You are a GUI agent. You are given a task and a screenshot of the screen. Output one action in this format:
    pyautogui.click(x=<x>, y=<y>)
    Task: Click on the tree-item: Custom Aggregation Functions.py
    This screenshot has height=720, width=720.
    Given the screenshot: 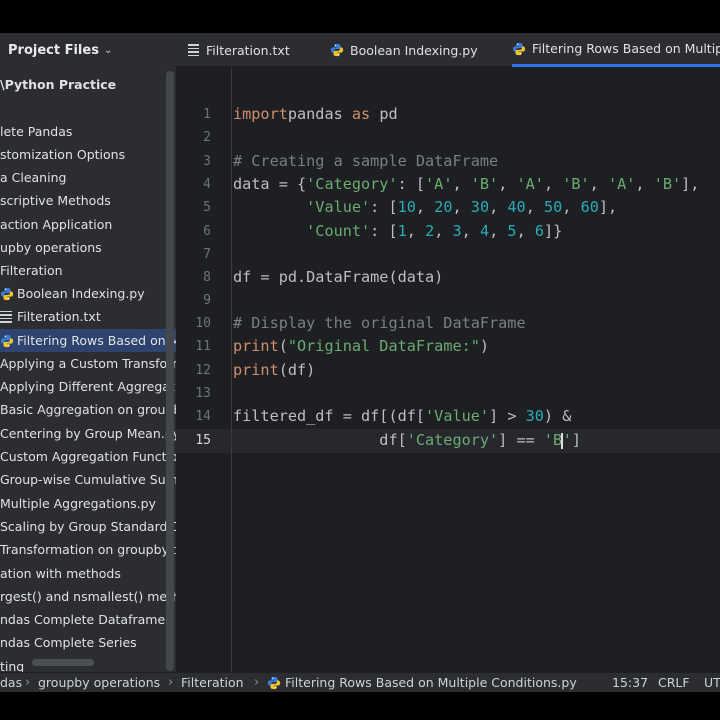 What is the action you would take?
    pyautogui.click(x=88, y=456)
    